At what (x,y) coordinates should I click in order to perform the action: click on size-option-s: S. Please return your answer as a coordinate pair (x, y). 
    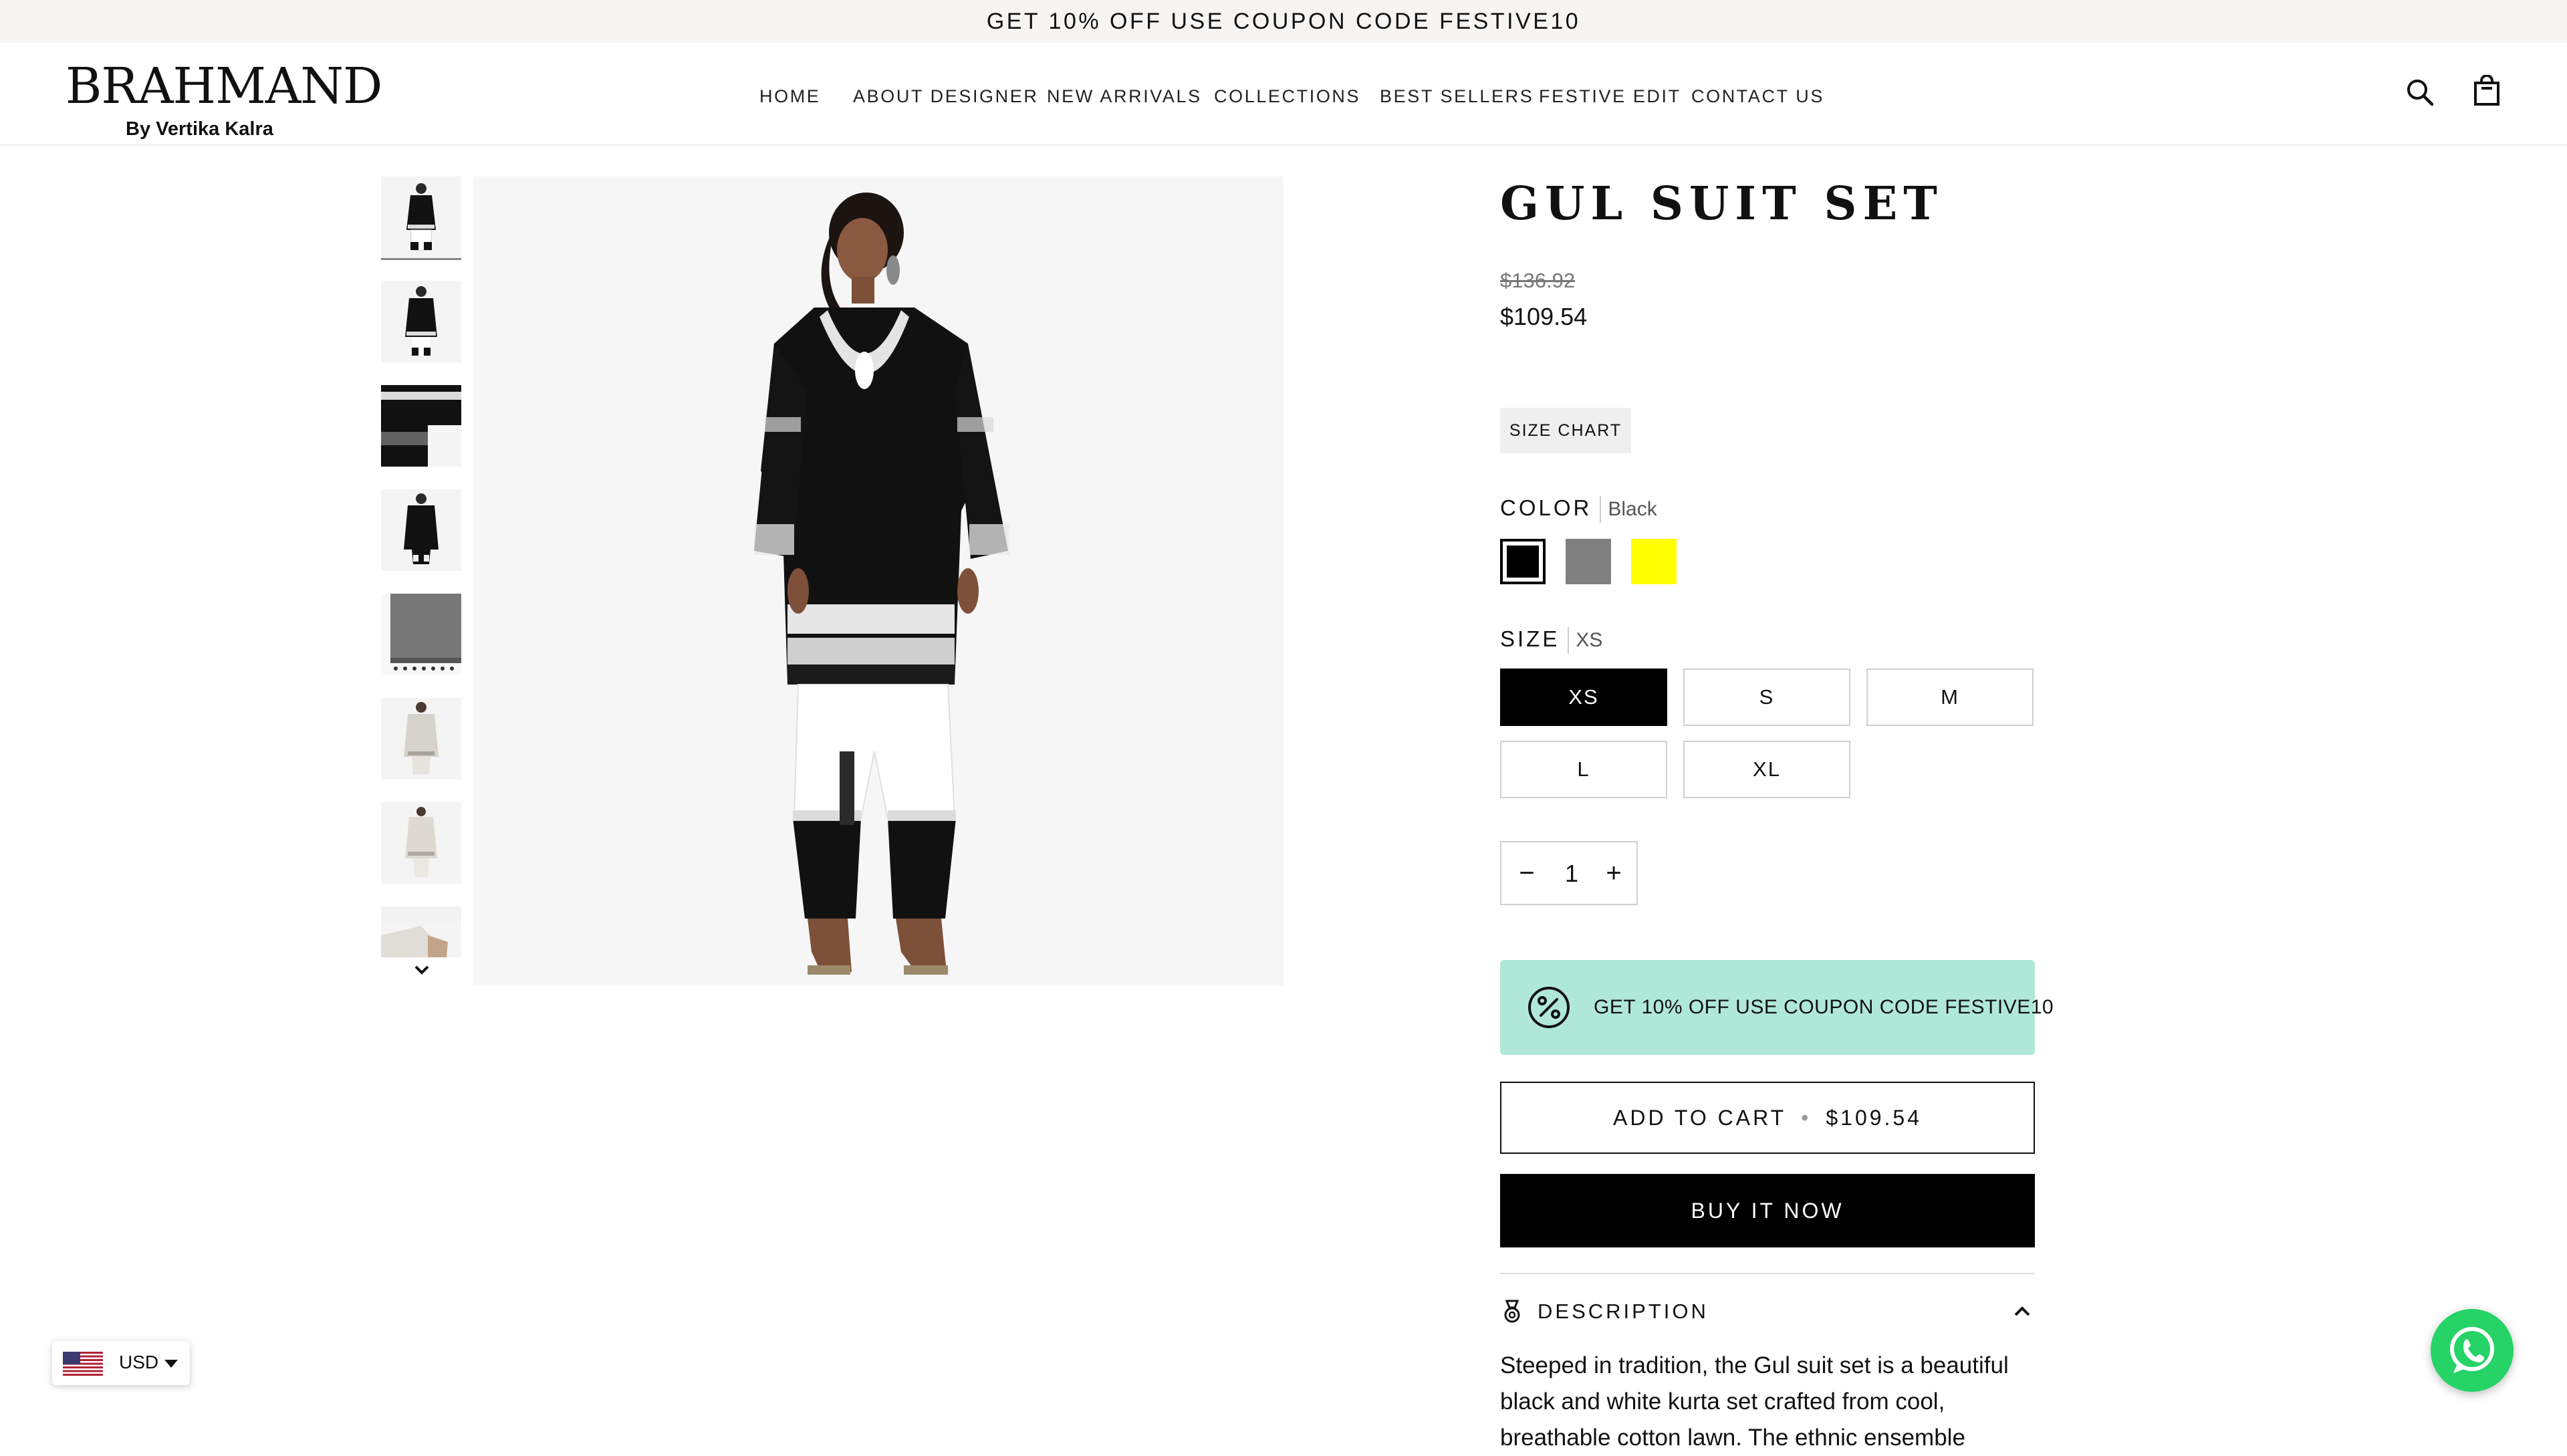
    Looking at the image, I should click on (1766, 697).